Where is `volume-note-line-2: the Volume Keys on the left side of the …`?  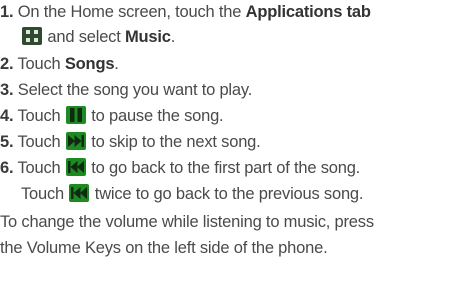 volume-note-line-2: the Volume Keys on the left side of the … is located at coordinates (164, 248).